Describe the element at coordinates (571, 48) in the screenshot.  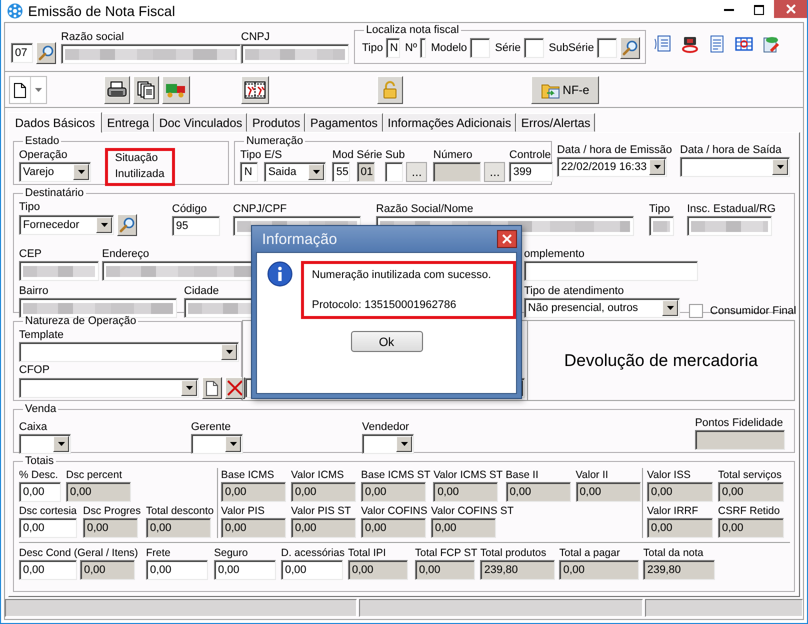
I see `field-label: SubSérie` at that location.